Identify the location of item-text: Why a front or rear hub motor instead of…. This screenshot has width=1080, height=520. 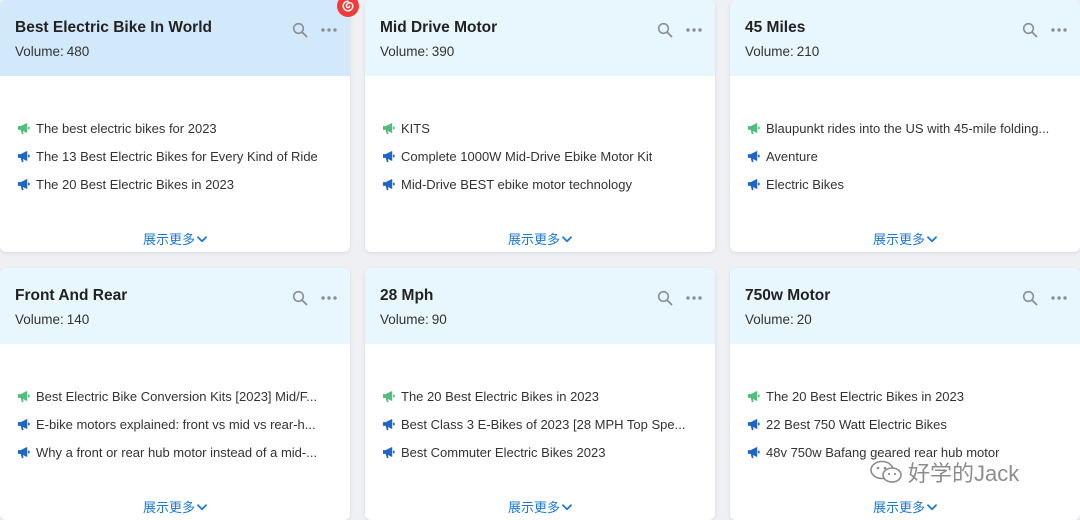
(177, 452).